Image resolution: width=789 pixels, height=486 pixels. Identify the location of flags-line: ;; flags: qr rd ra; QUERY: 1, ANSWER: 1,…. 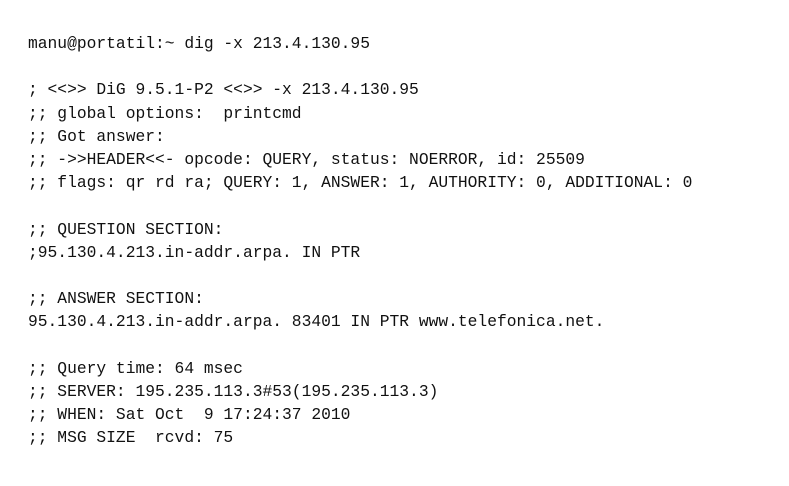
(360, 183).